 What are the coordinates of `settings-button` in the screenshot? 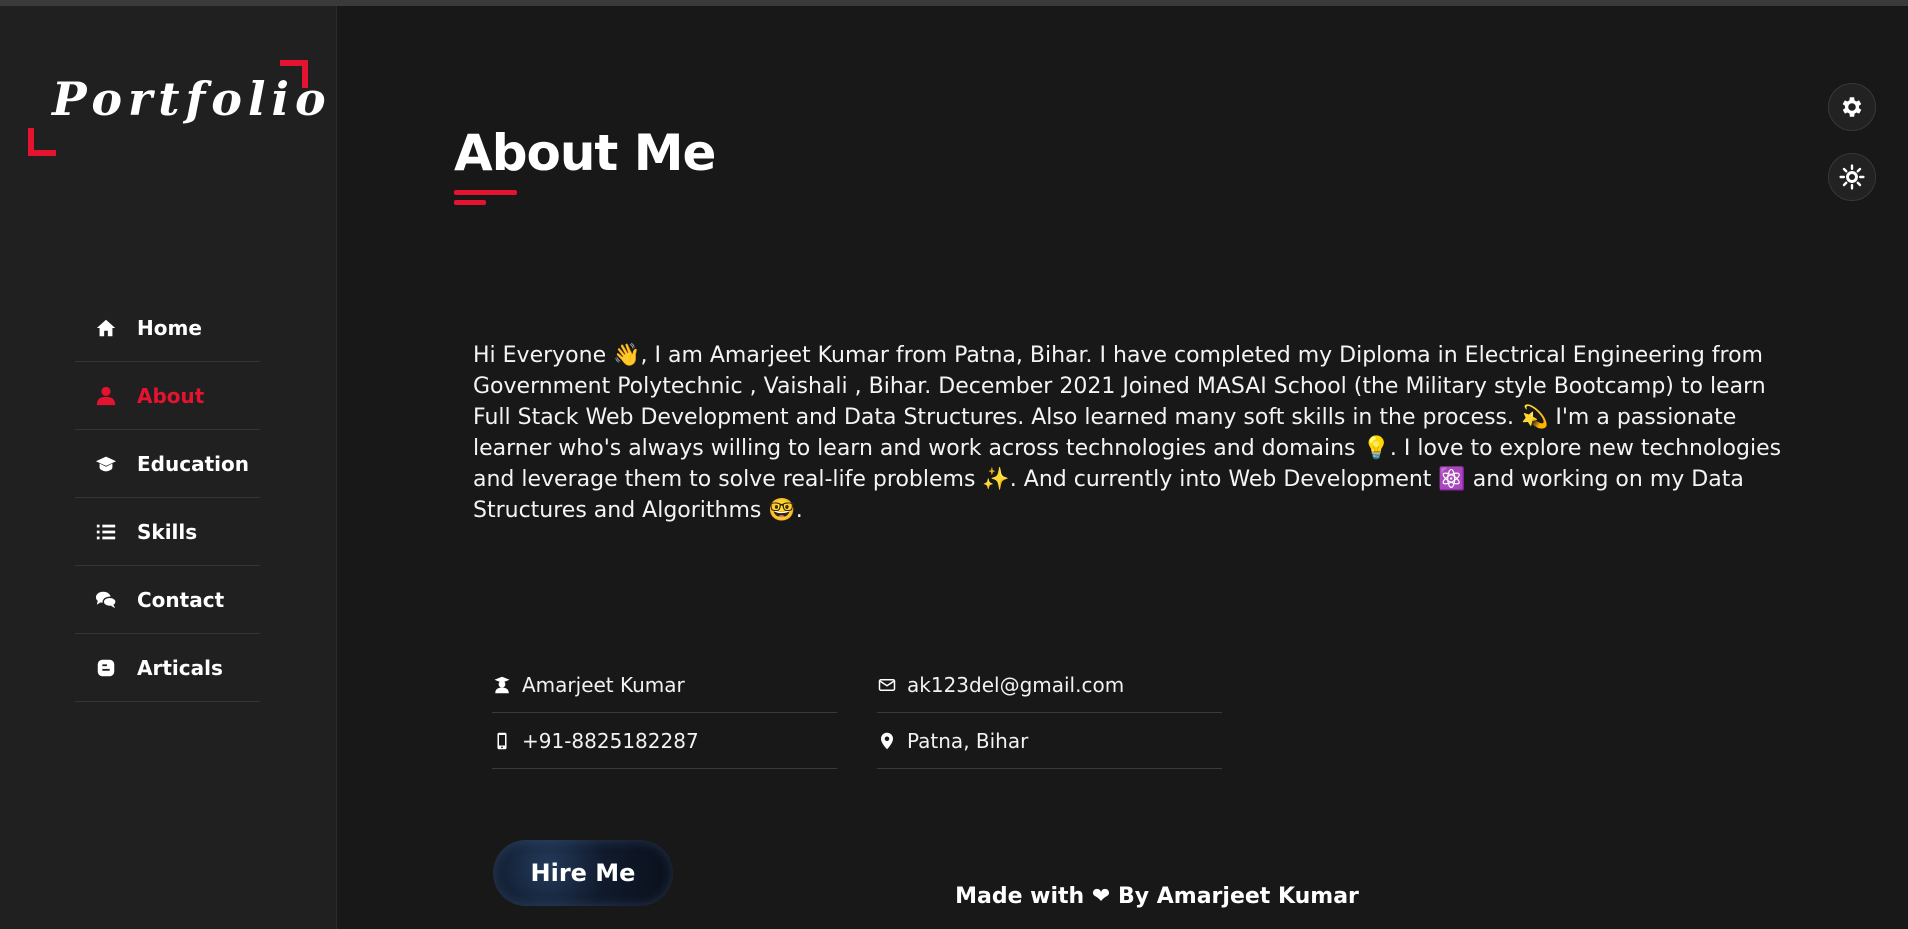 It's located at (1852, 107).